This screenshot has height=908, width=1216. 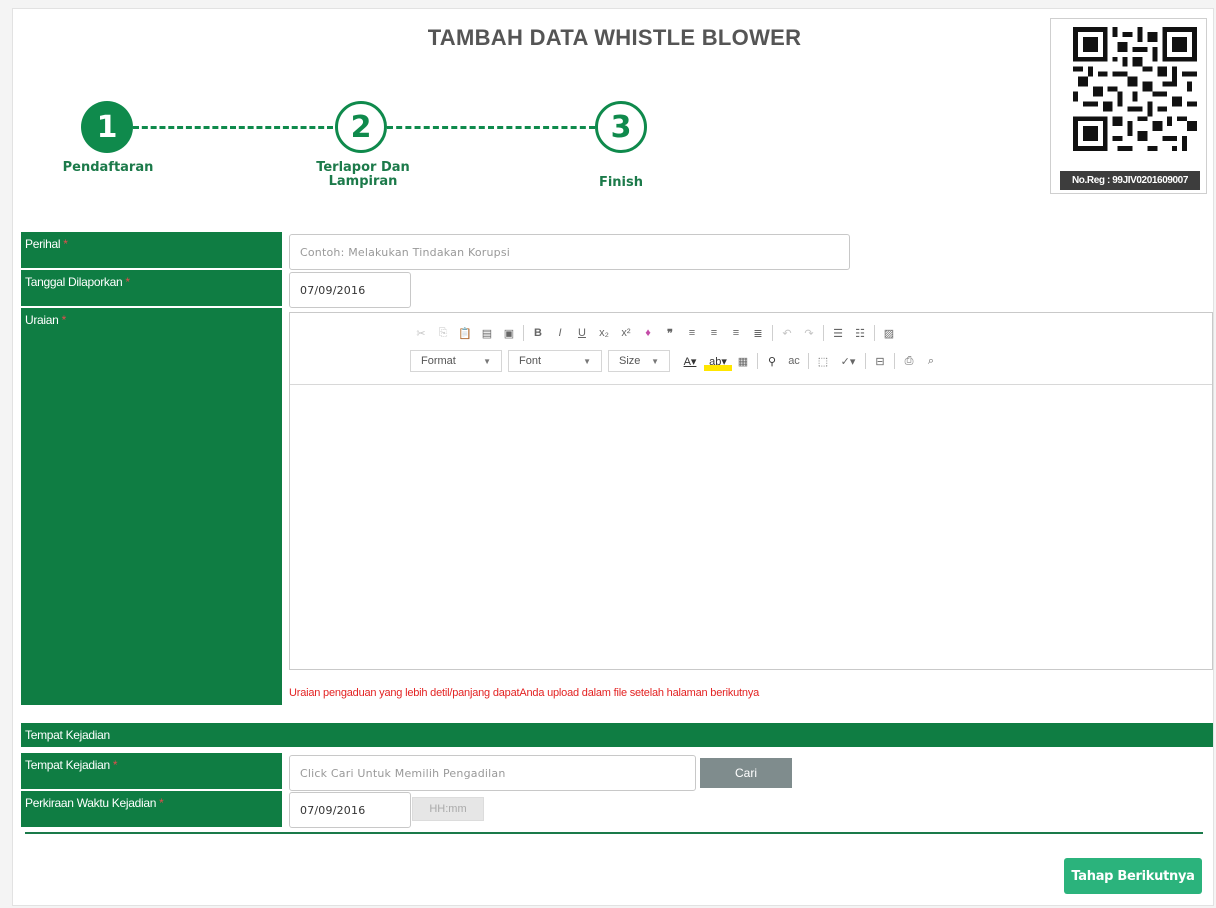 I want to click on waktu-date-input: 07/09/2016, so click(x=350, y=810).